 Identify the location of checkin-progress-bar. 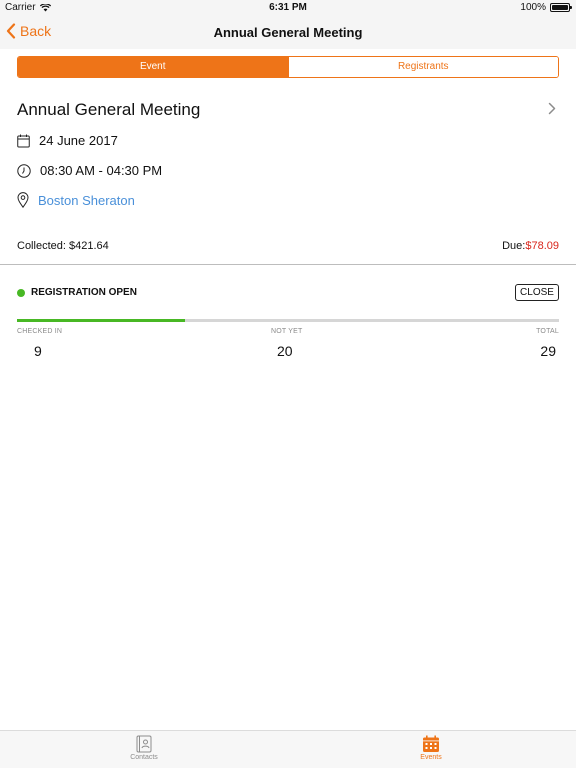
(288, 320).